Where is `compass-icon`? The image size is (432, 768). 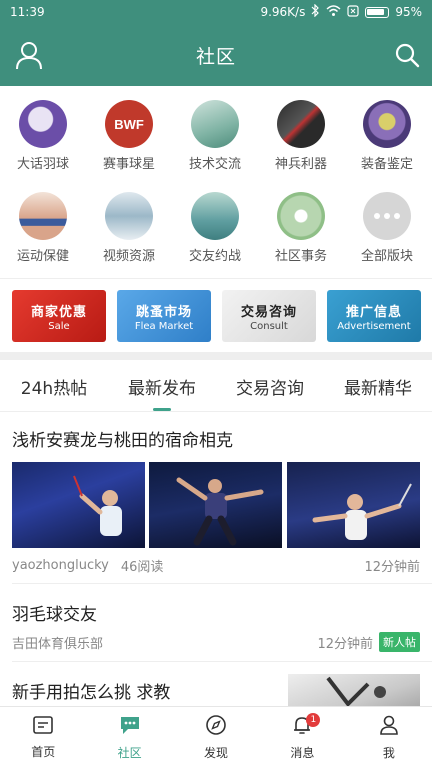
compass-icon is located at coordinates (216, 727).